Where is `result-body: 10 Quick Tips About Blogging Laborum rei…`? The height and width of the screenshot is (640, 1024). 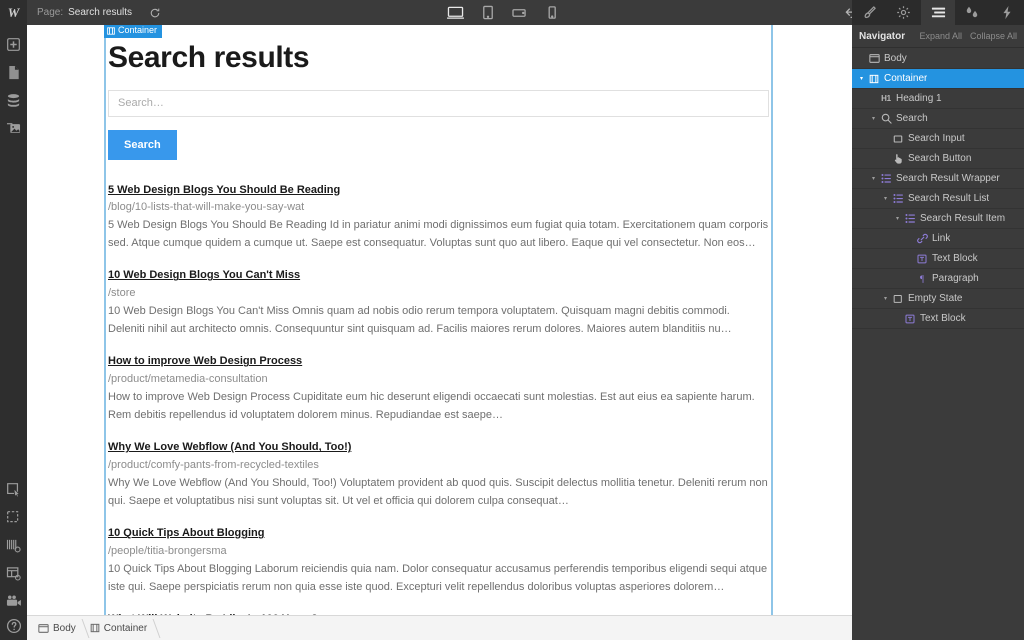
result-body: 10 Quick Tips About Blogging Laborum rei… is located at coordinates (438, 577).